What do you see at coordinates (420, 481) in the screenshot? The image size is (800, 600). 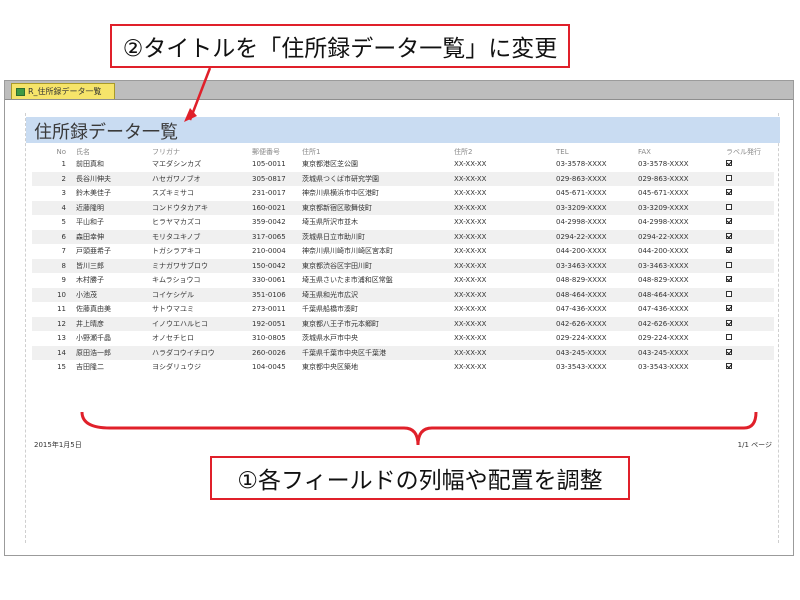 I see `annotation-text-fields: ①各フィールドの列幅や配置を調整` at bounding box center [420, 481].